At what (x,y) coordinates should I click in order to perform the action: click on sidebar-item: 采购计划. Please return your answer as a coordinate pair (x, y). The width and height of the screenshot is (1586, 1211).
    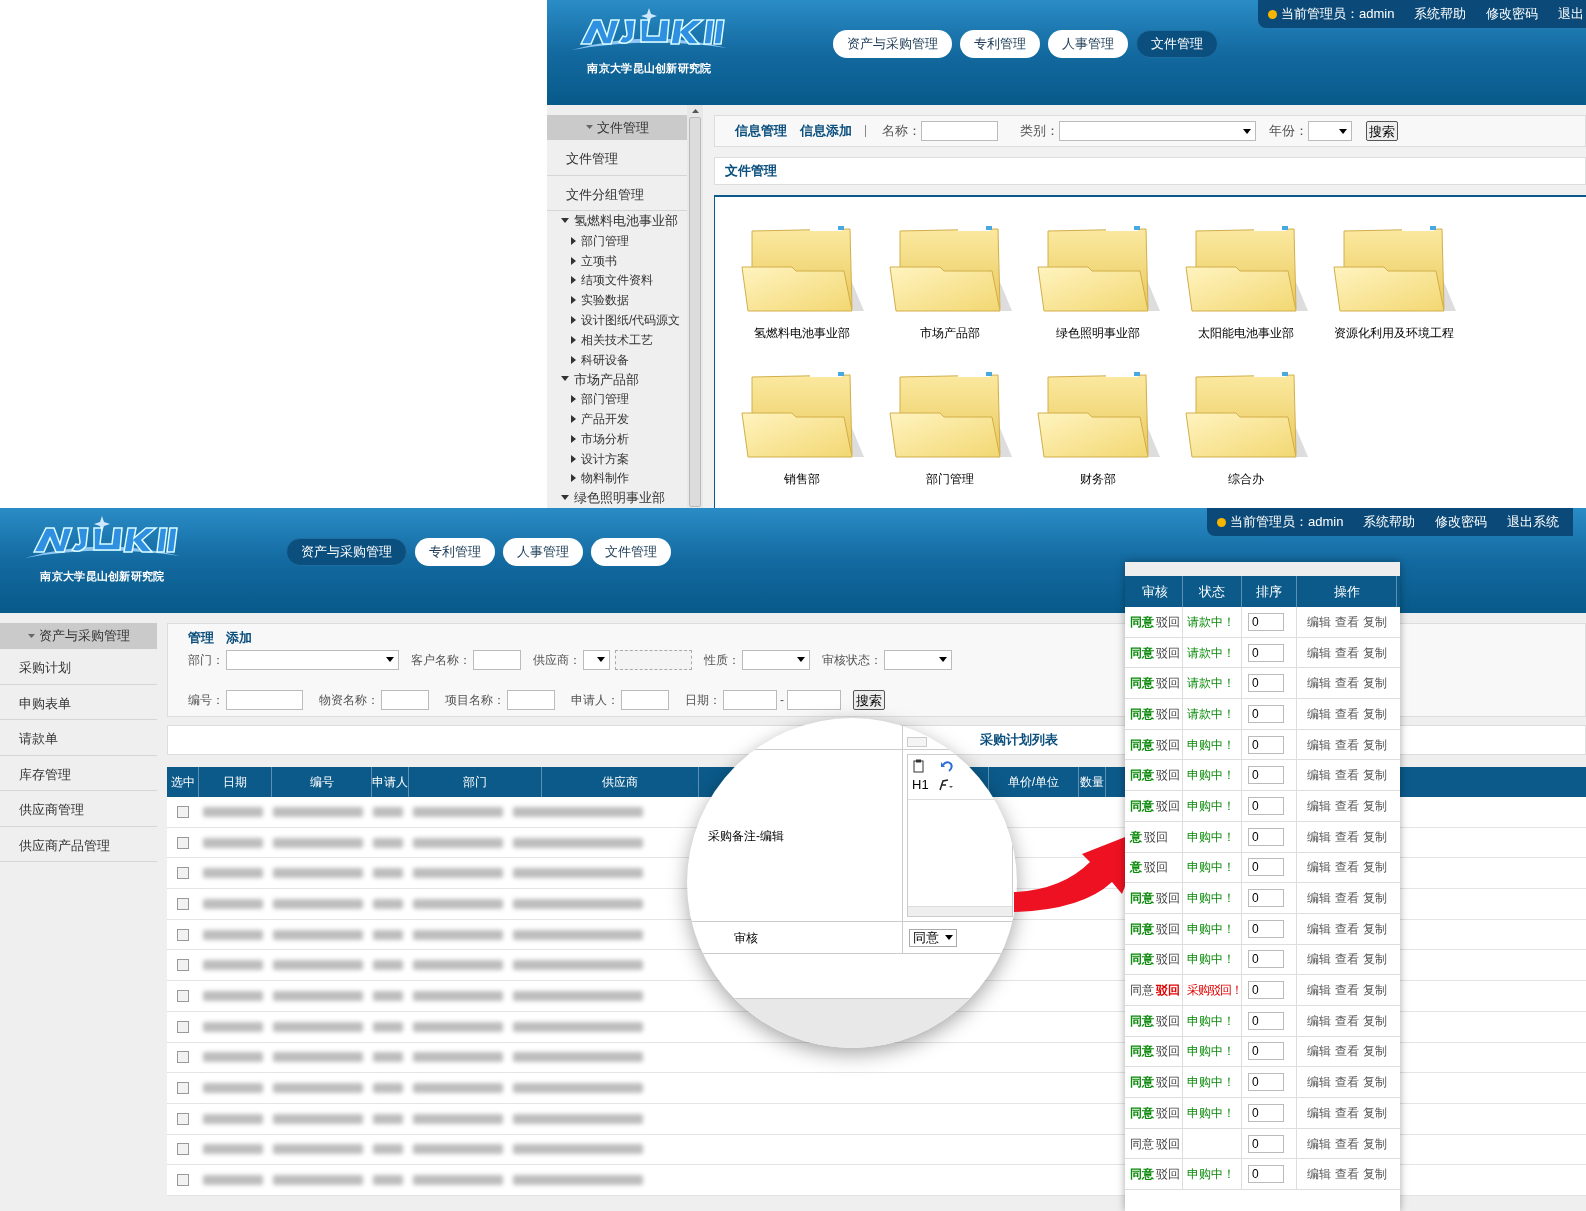
    Looking at the image, I should click on (78, 667).